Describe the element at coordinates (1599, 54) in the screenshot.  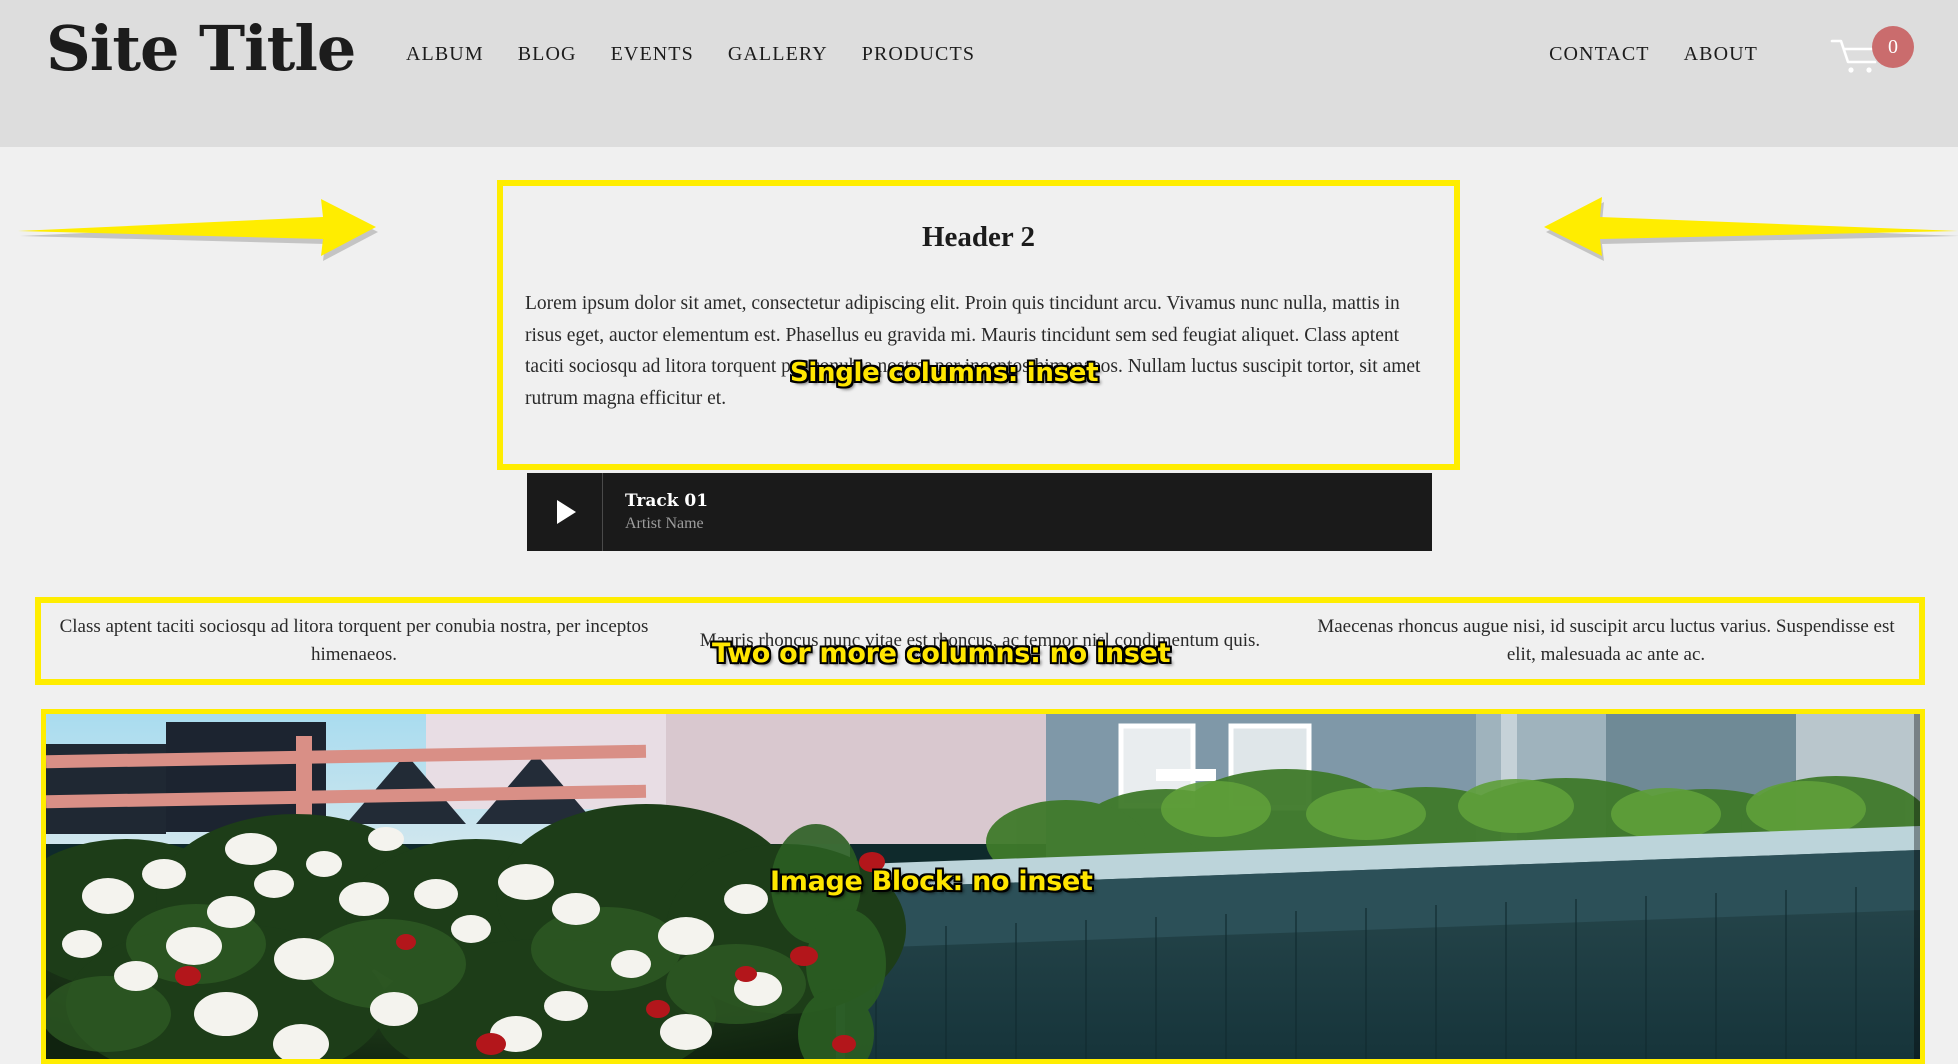
I see `nav-link-contact: CONTACT` at that location.